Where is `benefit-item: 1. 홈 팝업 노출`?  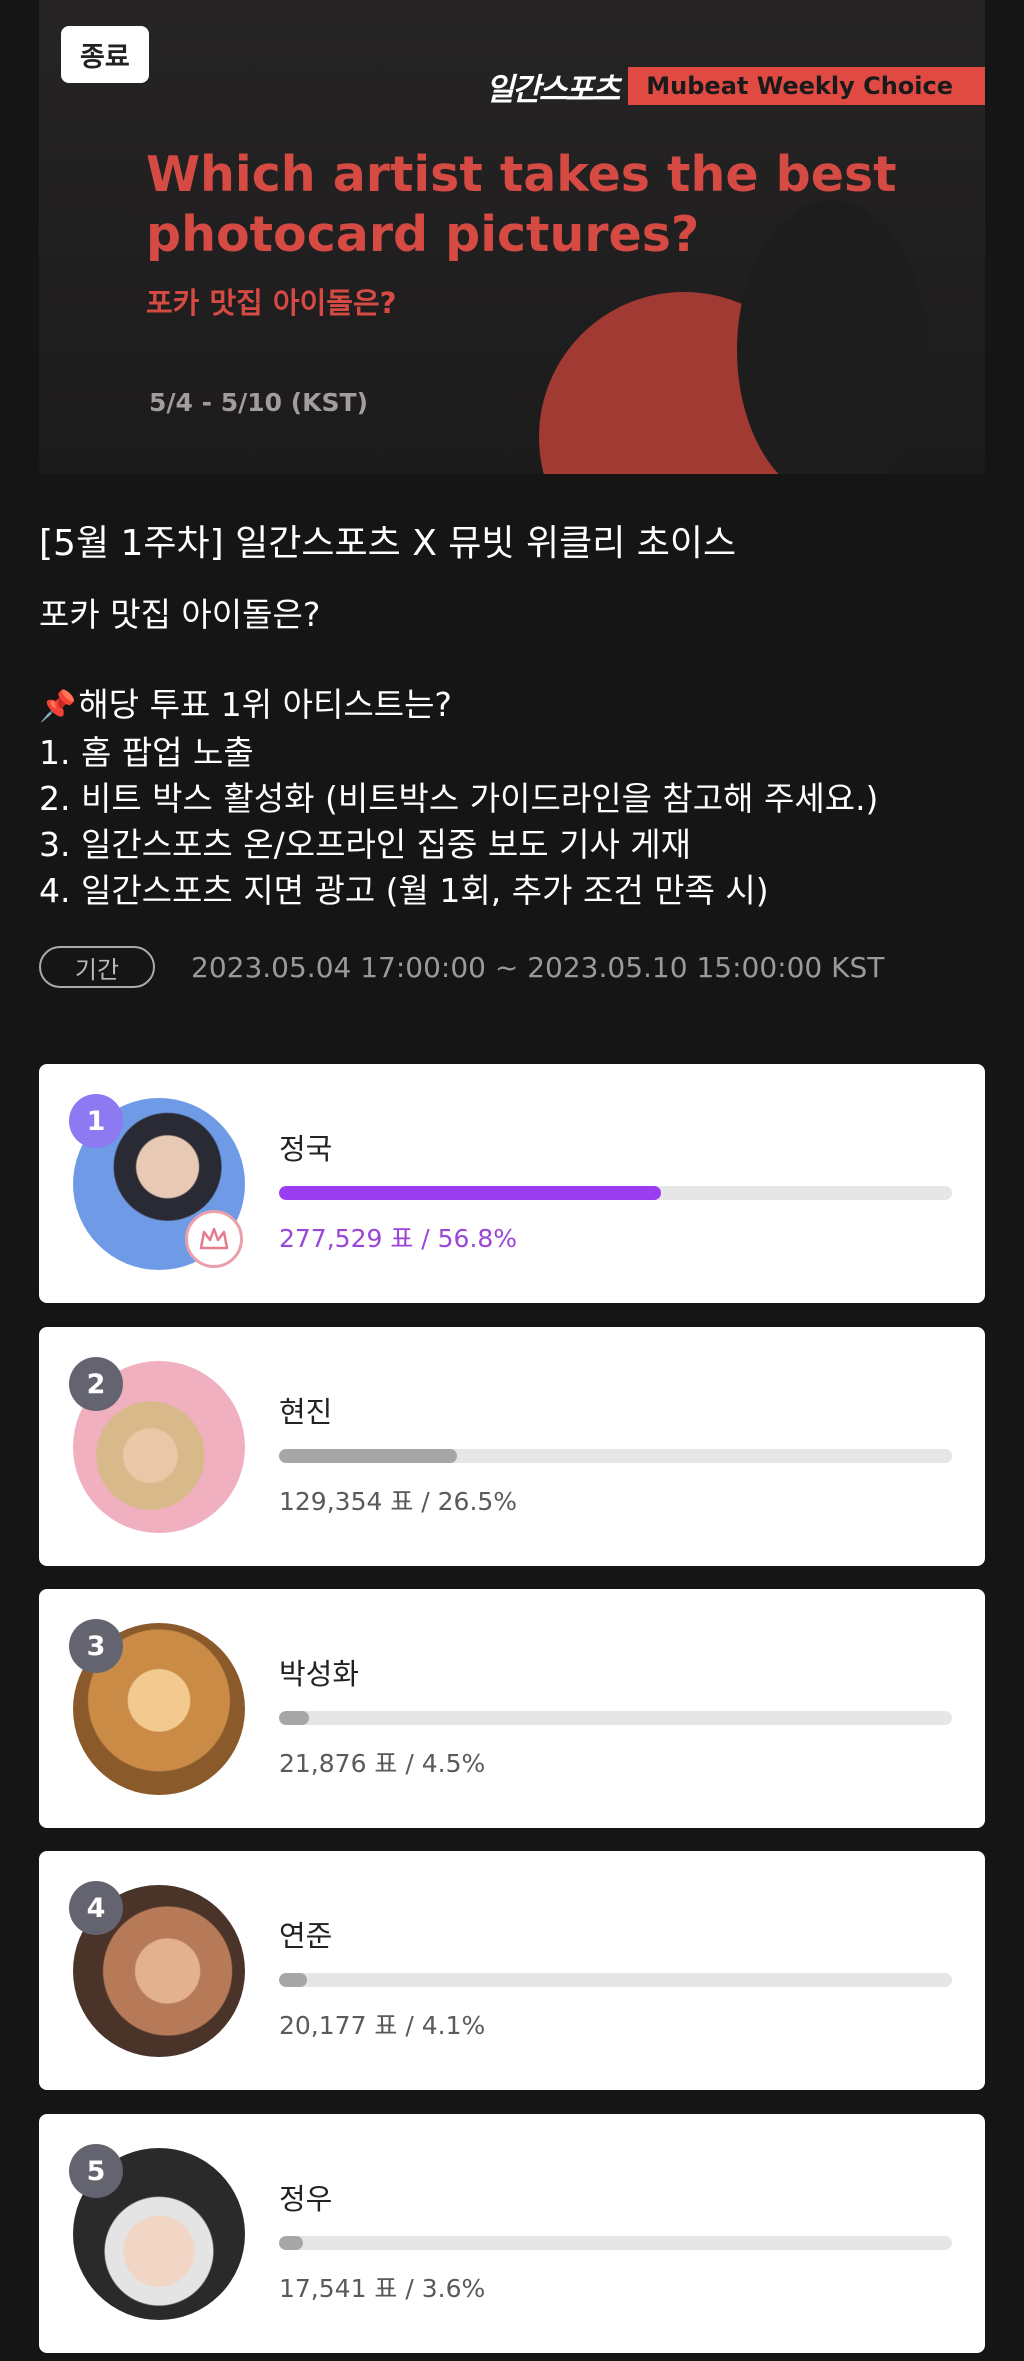 benefit-item: 1. 홈 팝업 노출 is located at coordinates (146, 752).